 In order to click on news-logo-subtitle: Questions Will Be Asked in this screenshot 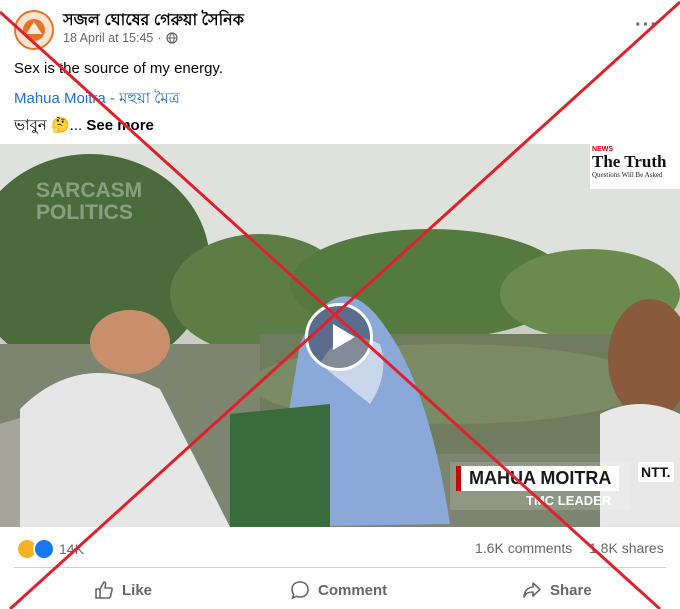, I will do `click(627, 175)`.